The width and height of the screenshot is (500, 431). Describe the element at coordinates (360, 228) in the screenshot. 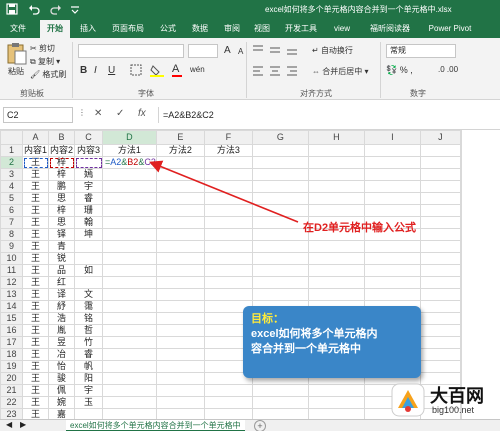

I see `annotation-text: 在D2单元格中输入公式` at that location.